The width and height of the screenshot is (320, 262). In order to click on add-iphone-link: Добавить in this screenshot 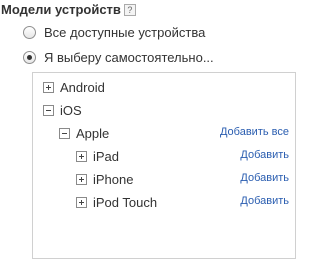, I will do `click(264, 178)`.